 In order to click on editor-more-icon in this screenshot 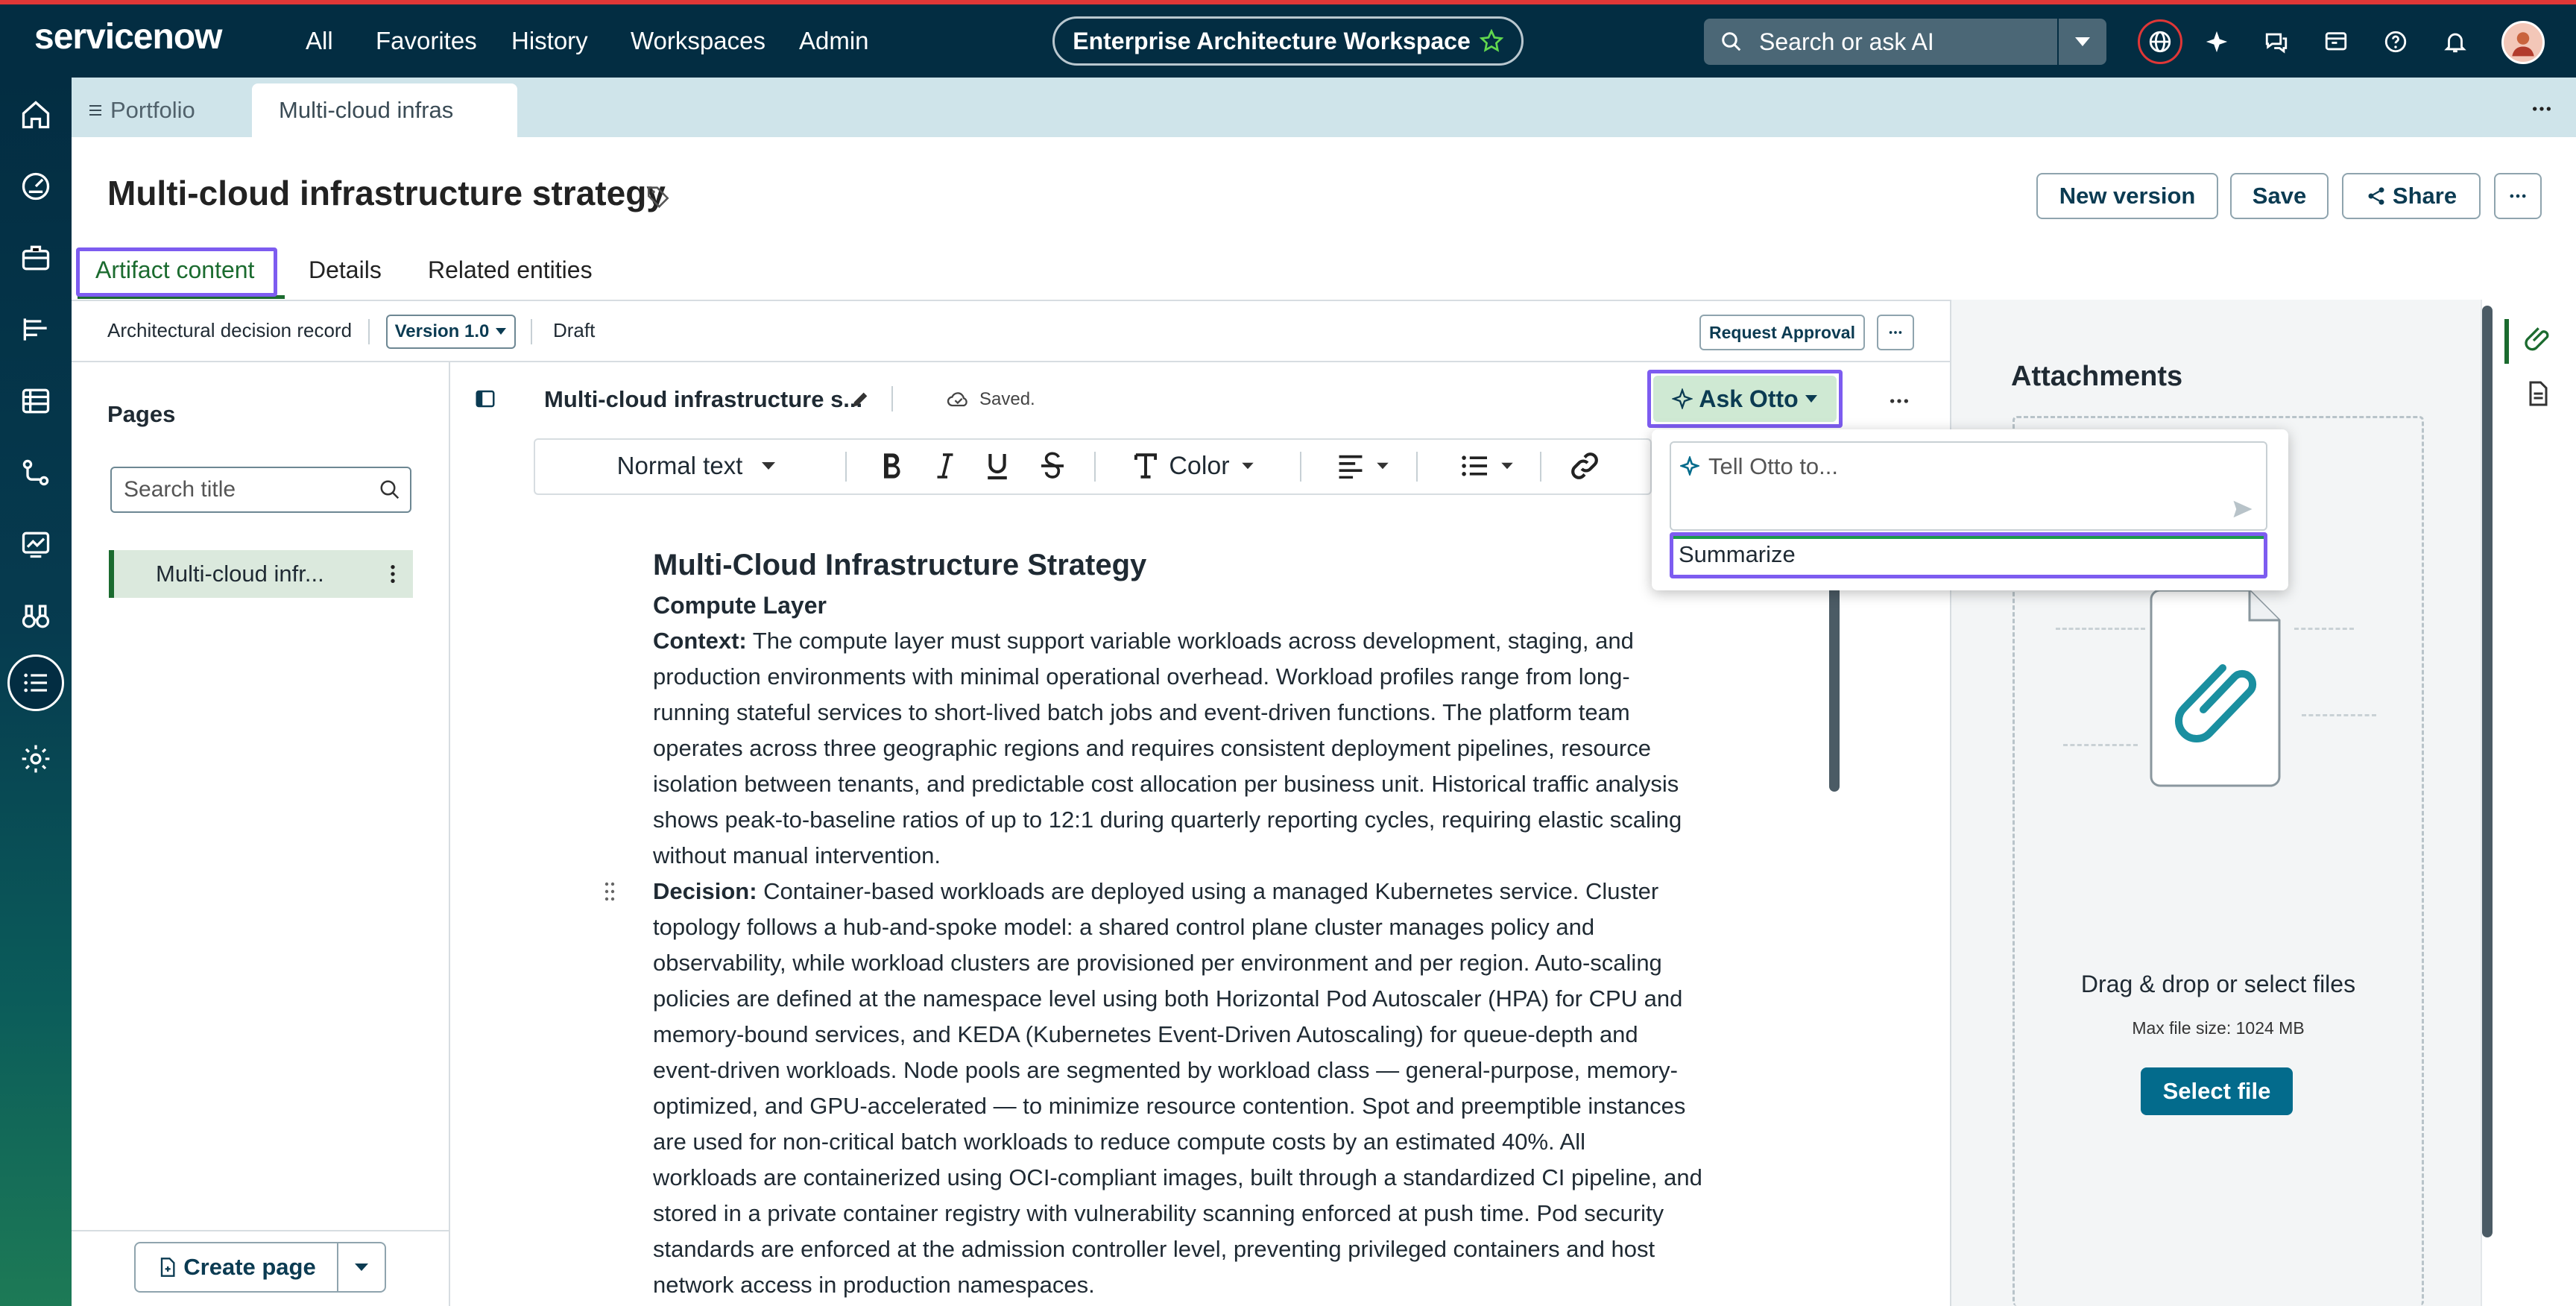, I will do `click(1899, 401)`.